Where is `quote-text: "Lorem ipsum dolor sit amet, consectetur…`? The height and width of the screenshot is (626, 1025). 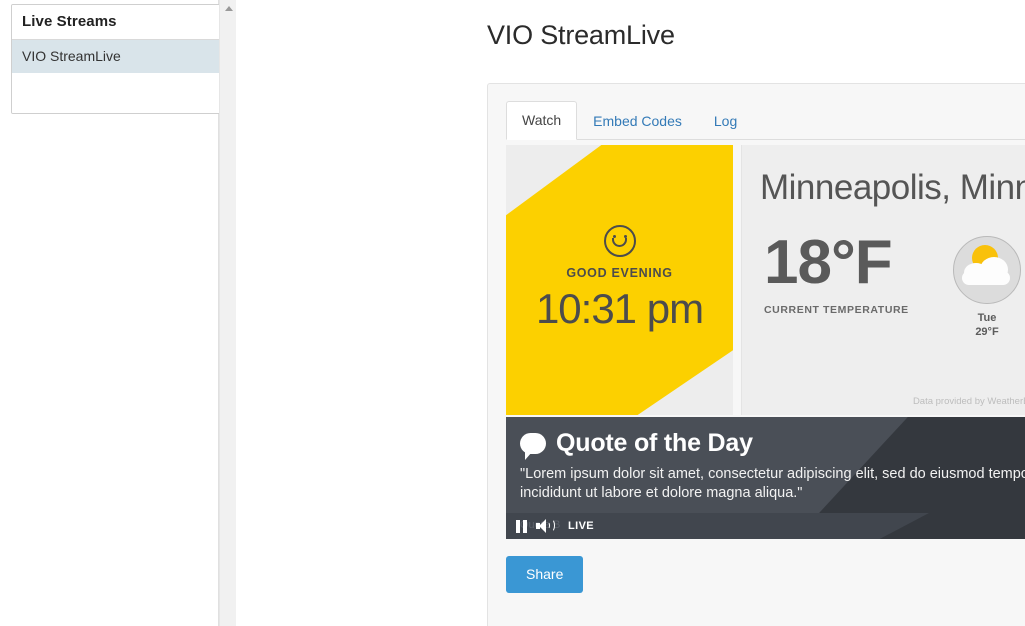 quote-text: "Lorem ipsum dolor sit amet, consectetur… is located at coordinates (772, 483).